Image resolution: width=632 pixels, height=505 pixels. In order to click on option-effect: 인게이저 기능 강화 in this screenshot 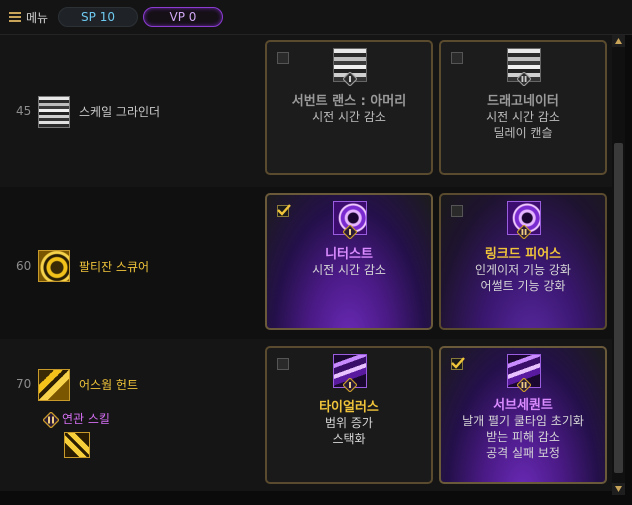, I will do `click(523, 270)`.